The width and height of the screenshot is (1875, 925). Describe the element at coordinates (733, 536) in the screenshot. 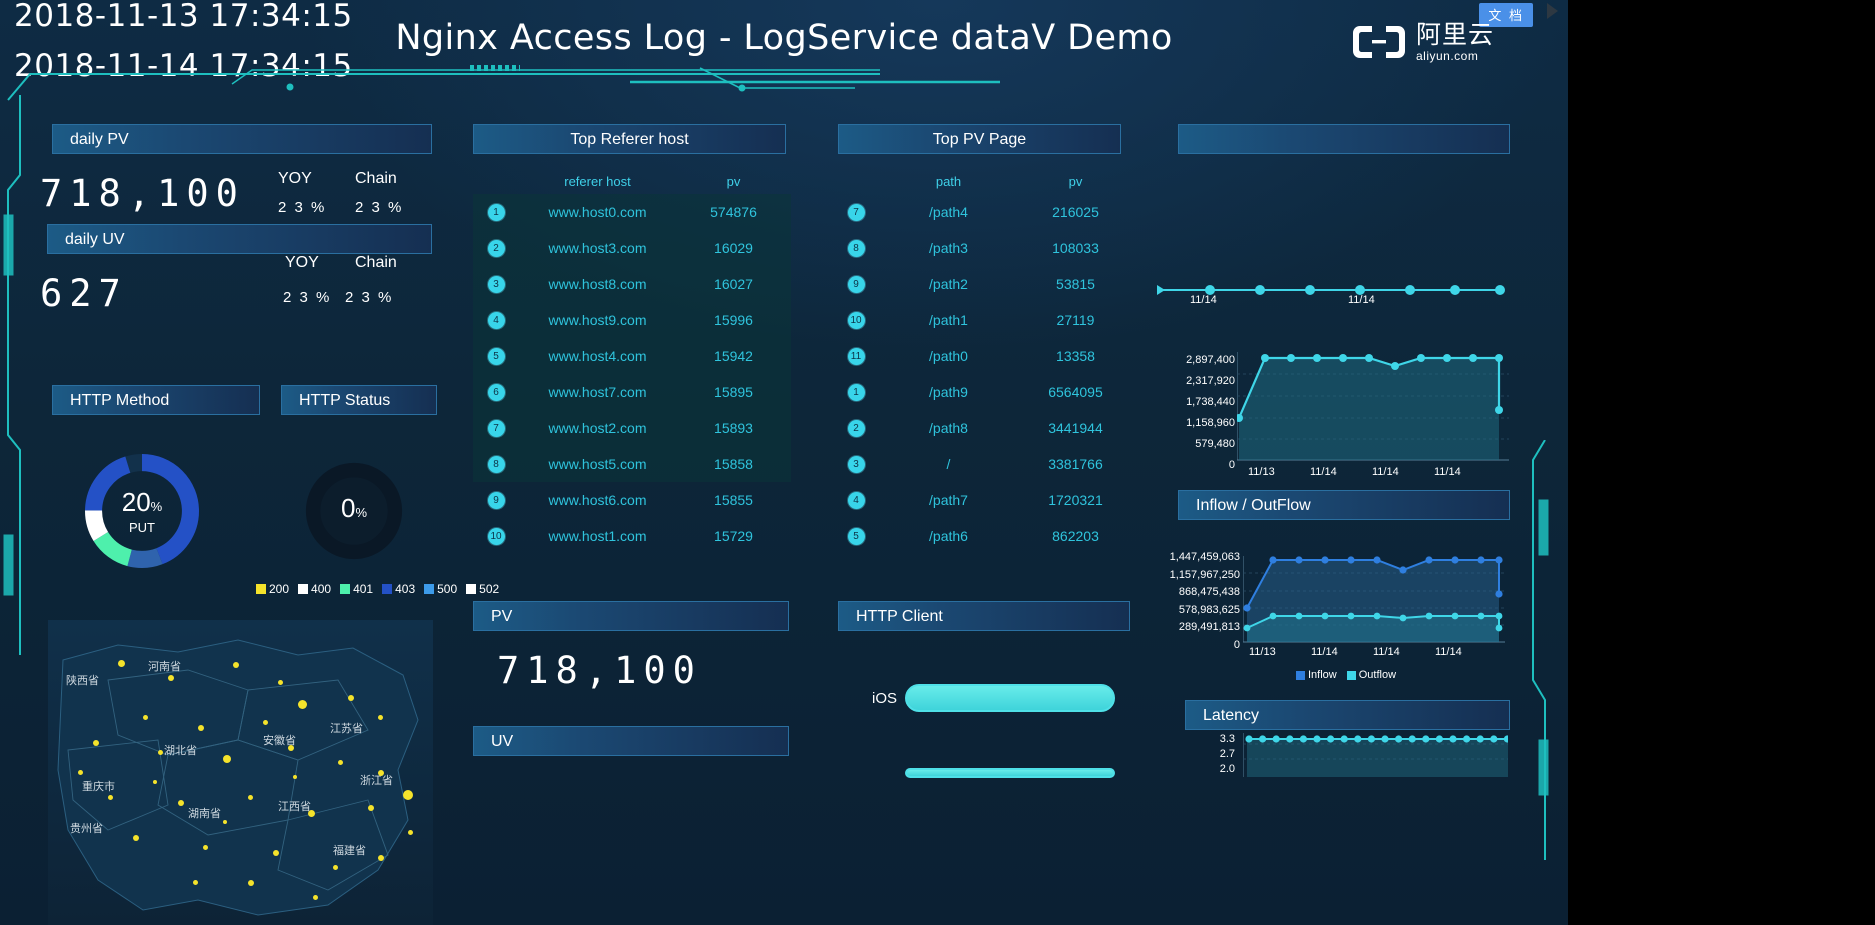

I see `row-value: 15729` at that location.